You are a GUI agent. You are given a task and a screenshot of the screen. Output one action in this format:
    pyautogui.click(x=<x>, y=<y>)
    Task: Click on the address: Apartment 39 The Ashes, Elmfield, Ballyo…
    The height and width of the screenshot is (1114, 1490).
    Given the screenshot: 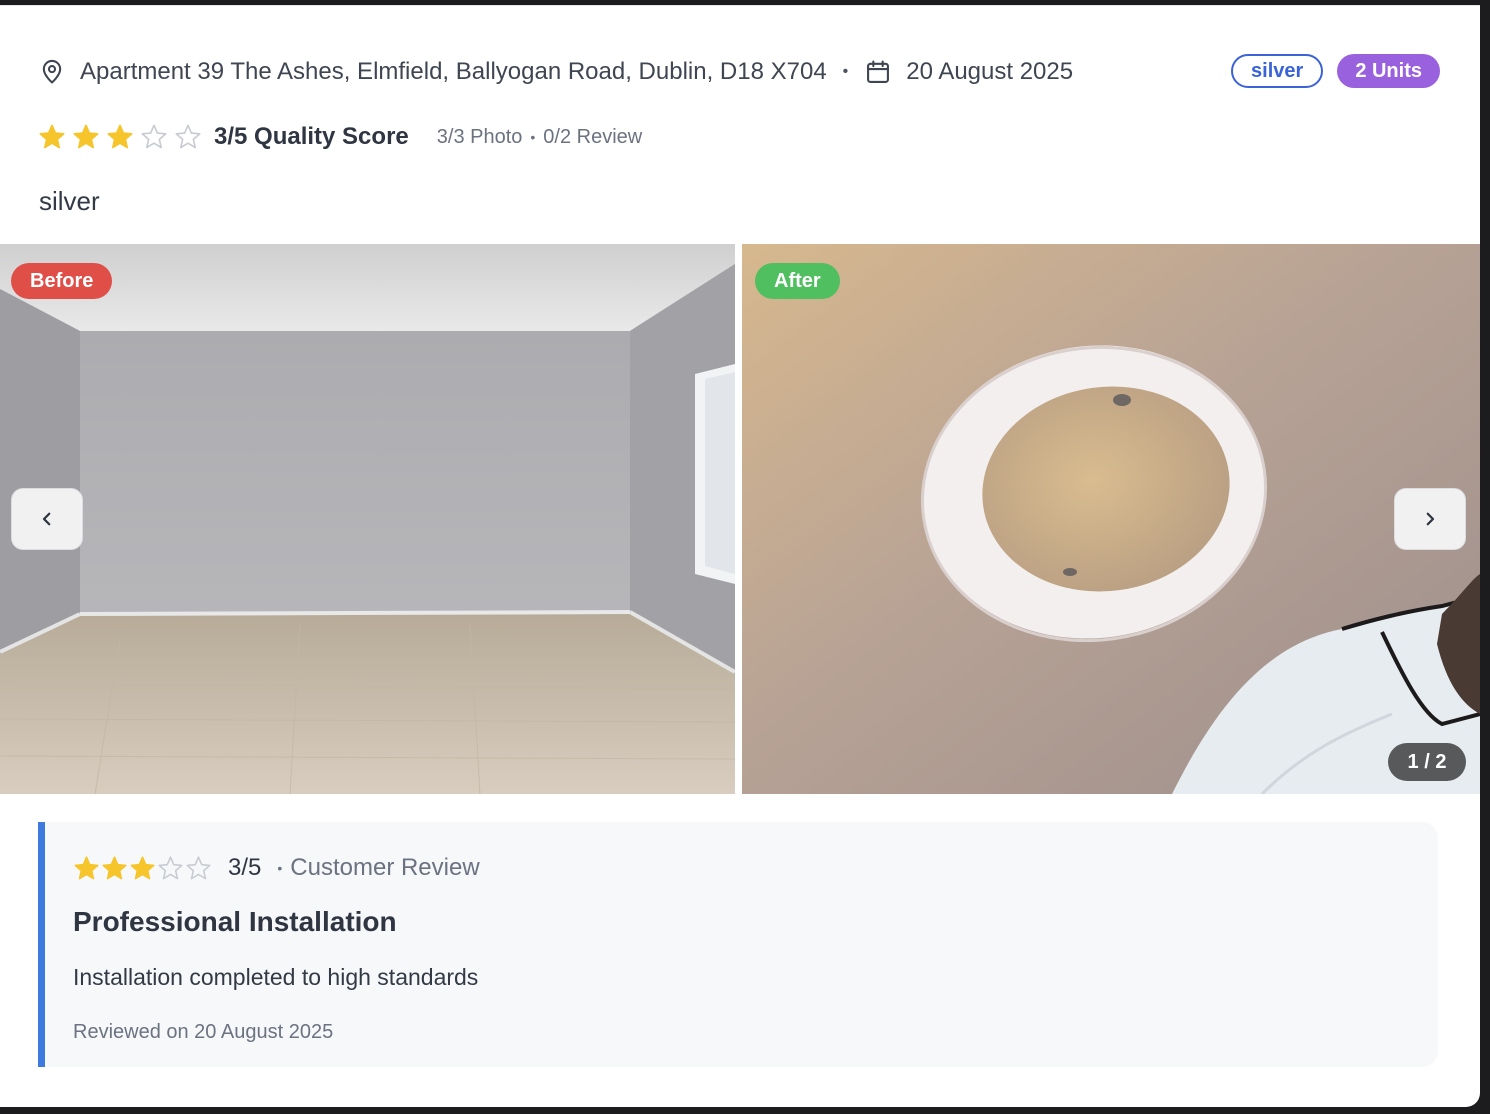 What is the action you would take?
    pyautogui.click(x=432, y=72)
    